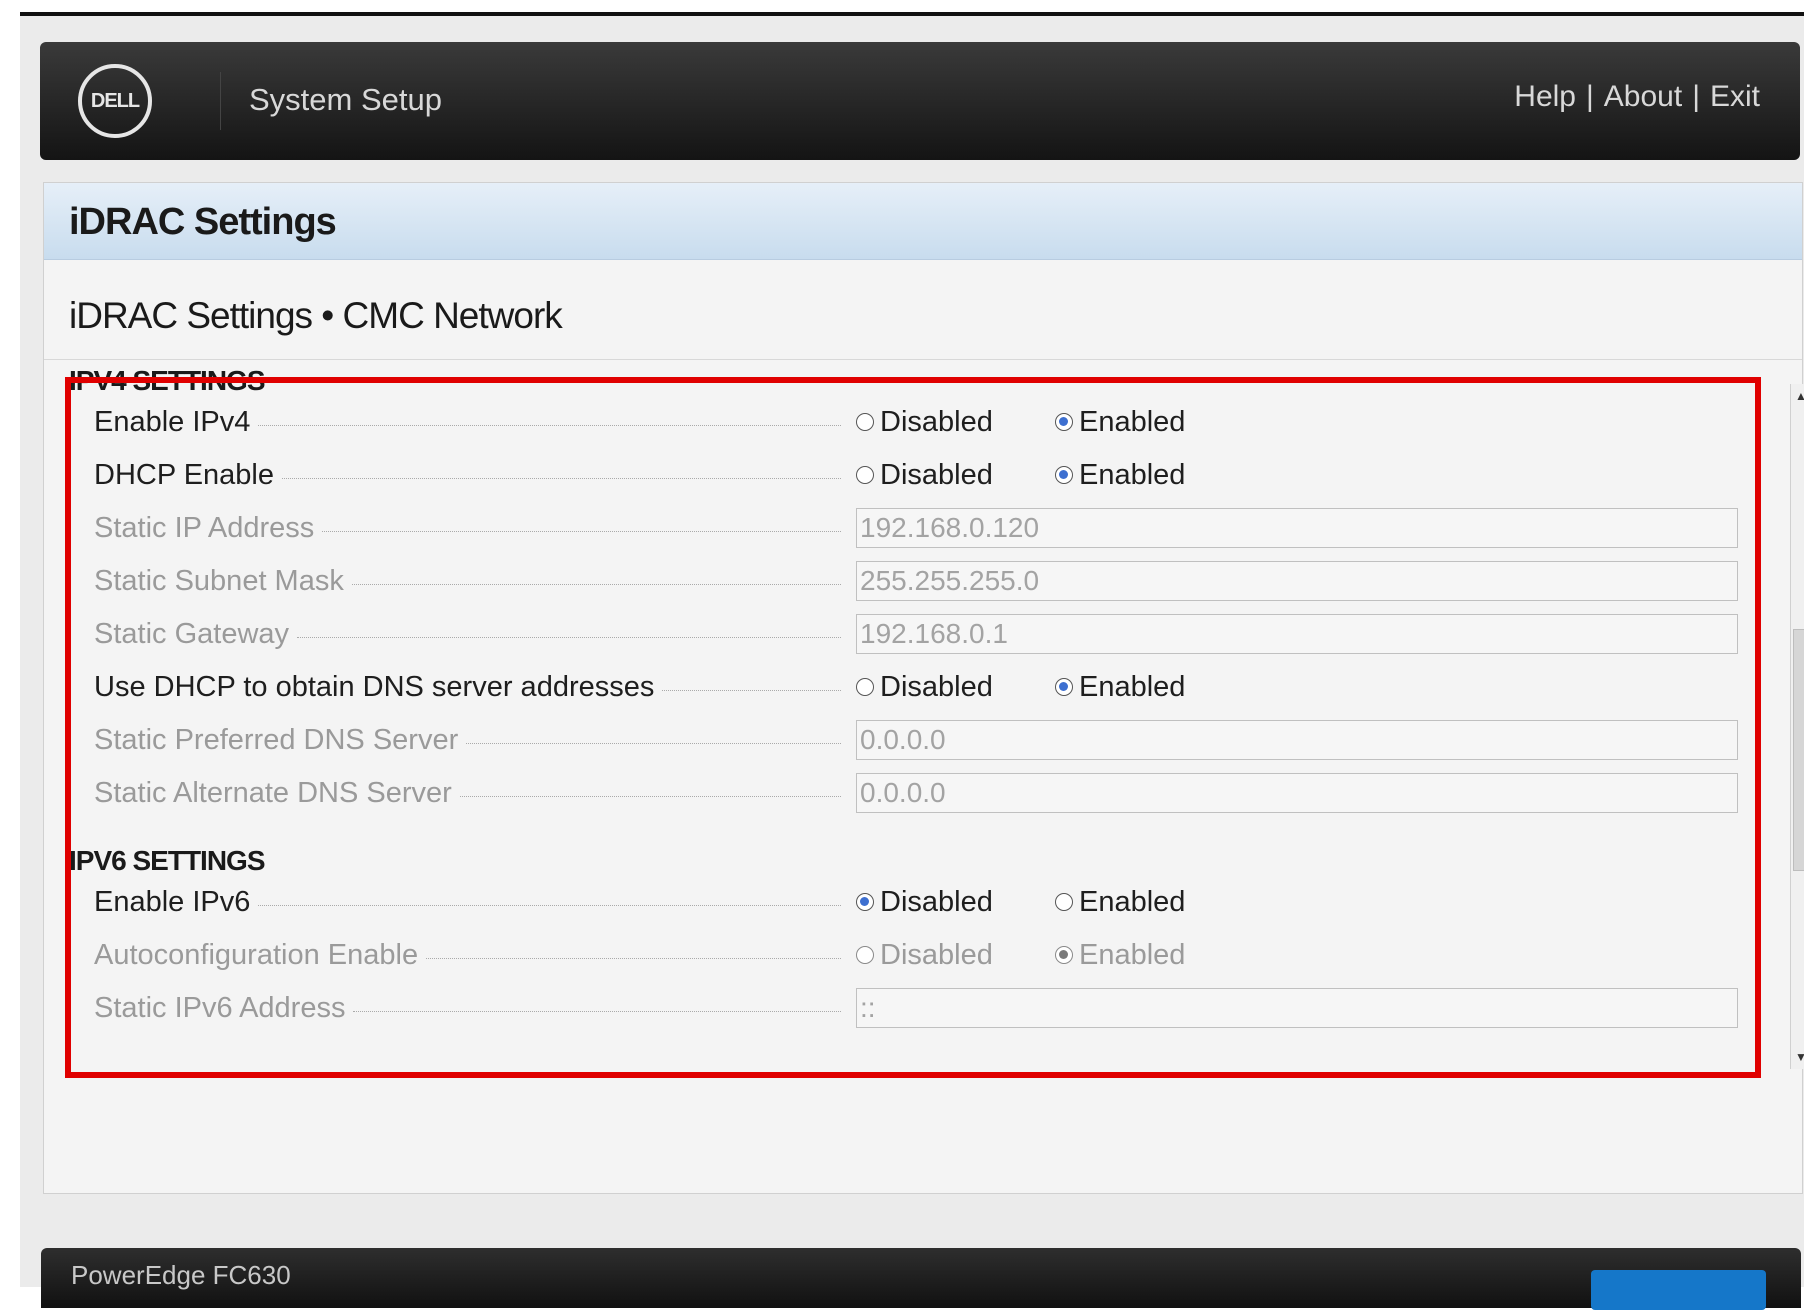 Image resolution: width=1804 pixels, height=1310 pixels. Describe the element at coordinates (167, 380) in the screenshot. I see `ipv4-section-title: IPV4 SETTINGS` at that location.